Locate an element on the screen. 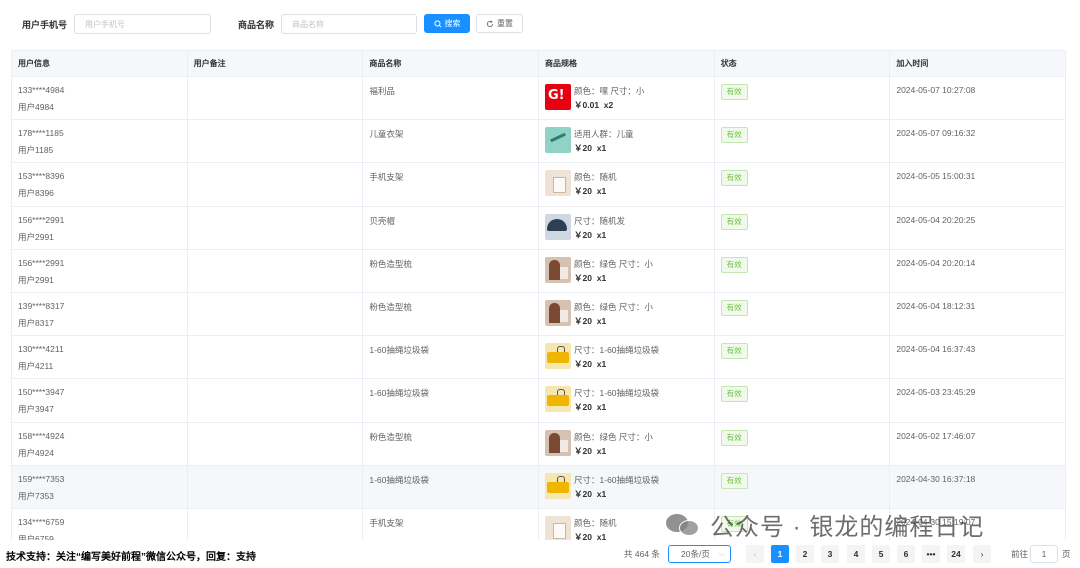 Image resolution: width=1080 pixels, height=568 pixels. page-button-6: 6 is located at coordinates (906, 554).